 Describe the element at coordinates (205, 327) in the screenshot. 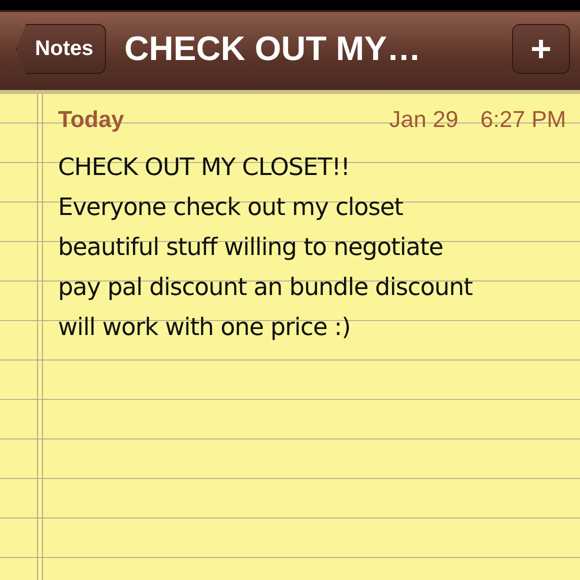

I see `note-text-line: will work with one price :)` at that location.